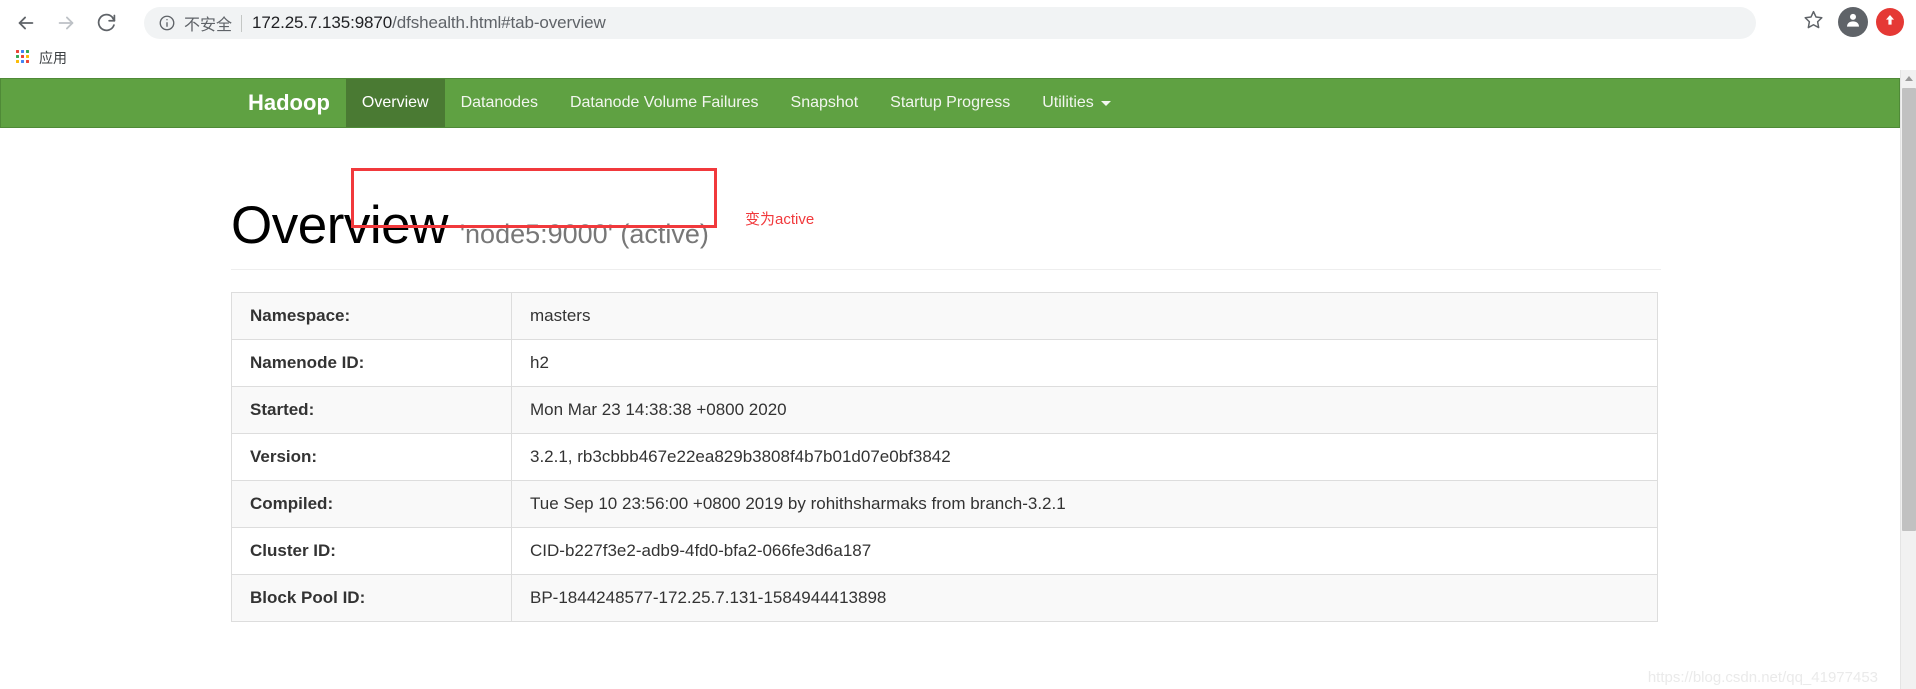  Describe the element at coordinates (946, 269) in the screenshot. I see `header-divider` at that location.